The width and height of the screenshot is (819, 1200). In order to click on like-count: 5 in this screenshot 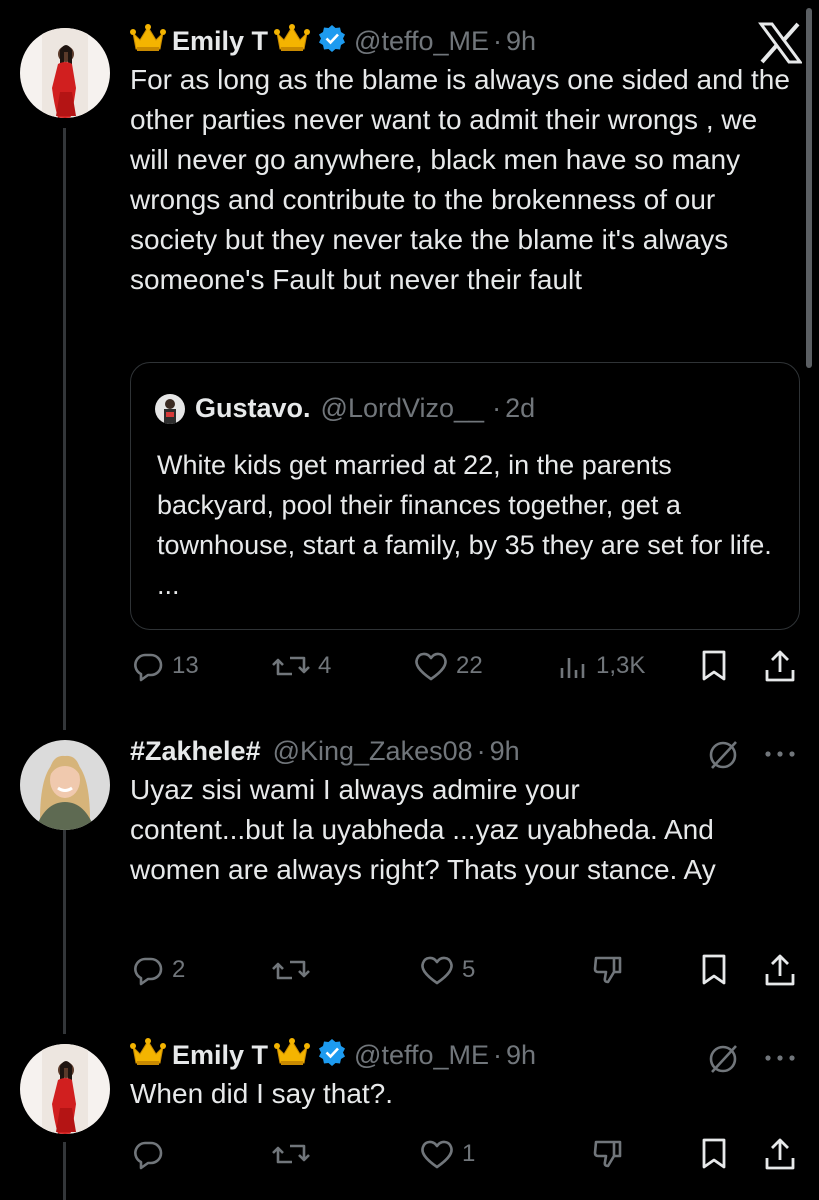, I will do `click(469, 969)`.